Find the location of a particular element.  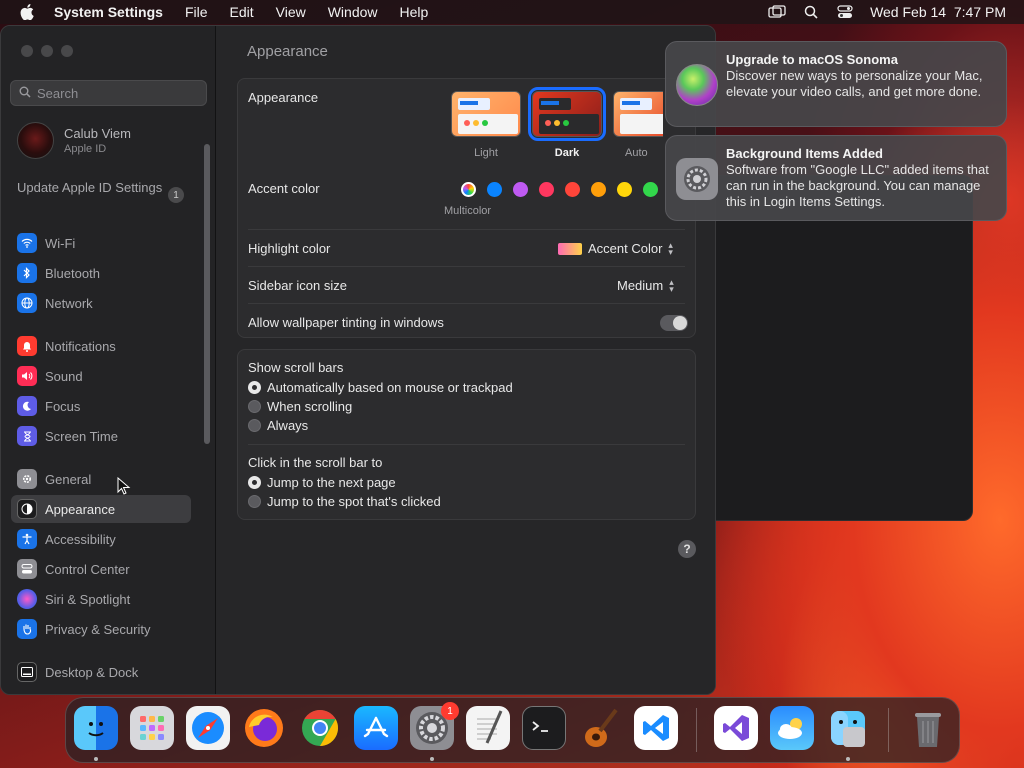

sidebar-item-label: Sound is located at coordinates (64, 376).